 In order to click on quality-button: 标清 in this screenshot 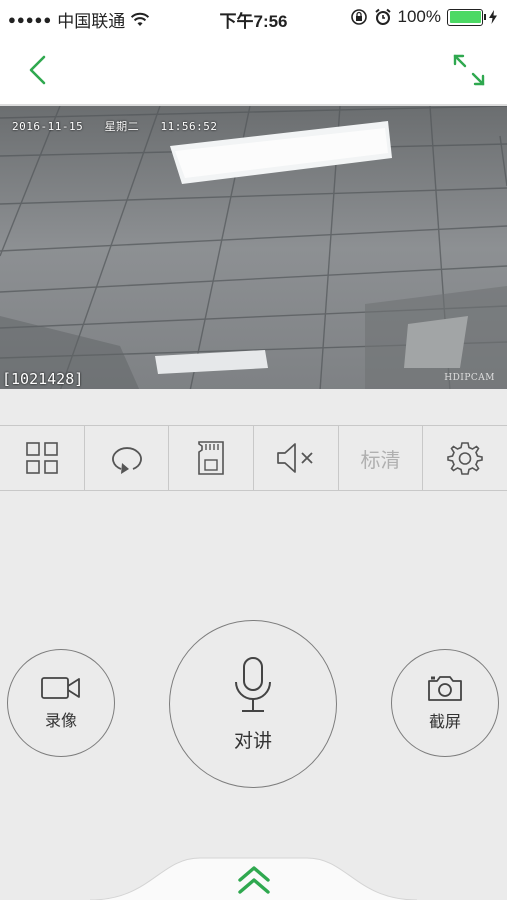, I will do `click(381, 458)`.